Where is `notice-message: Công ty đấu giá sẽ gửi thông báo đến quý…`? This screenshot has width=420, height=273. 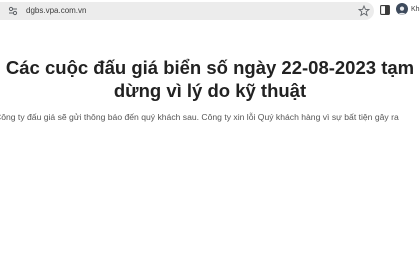
notice-message: Công ty đấu giá sẽ gửi thông báo đến quý… is located at coordinates (199, 117).